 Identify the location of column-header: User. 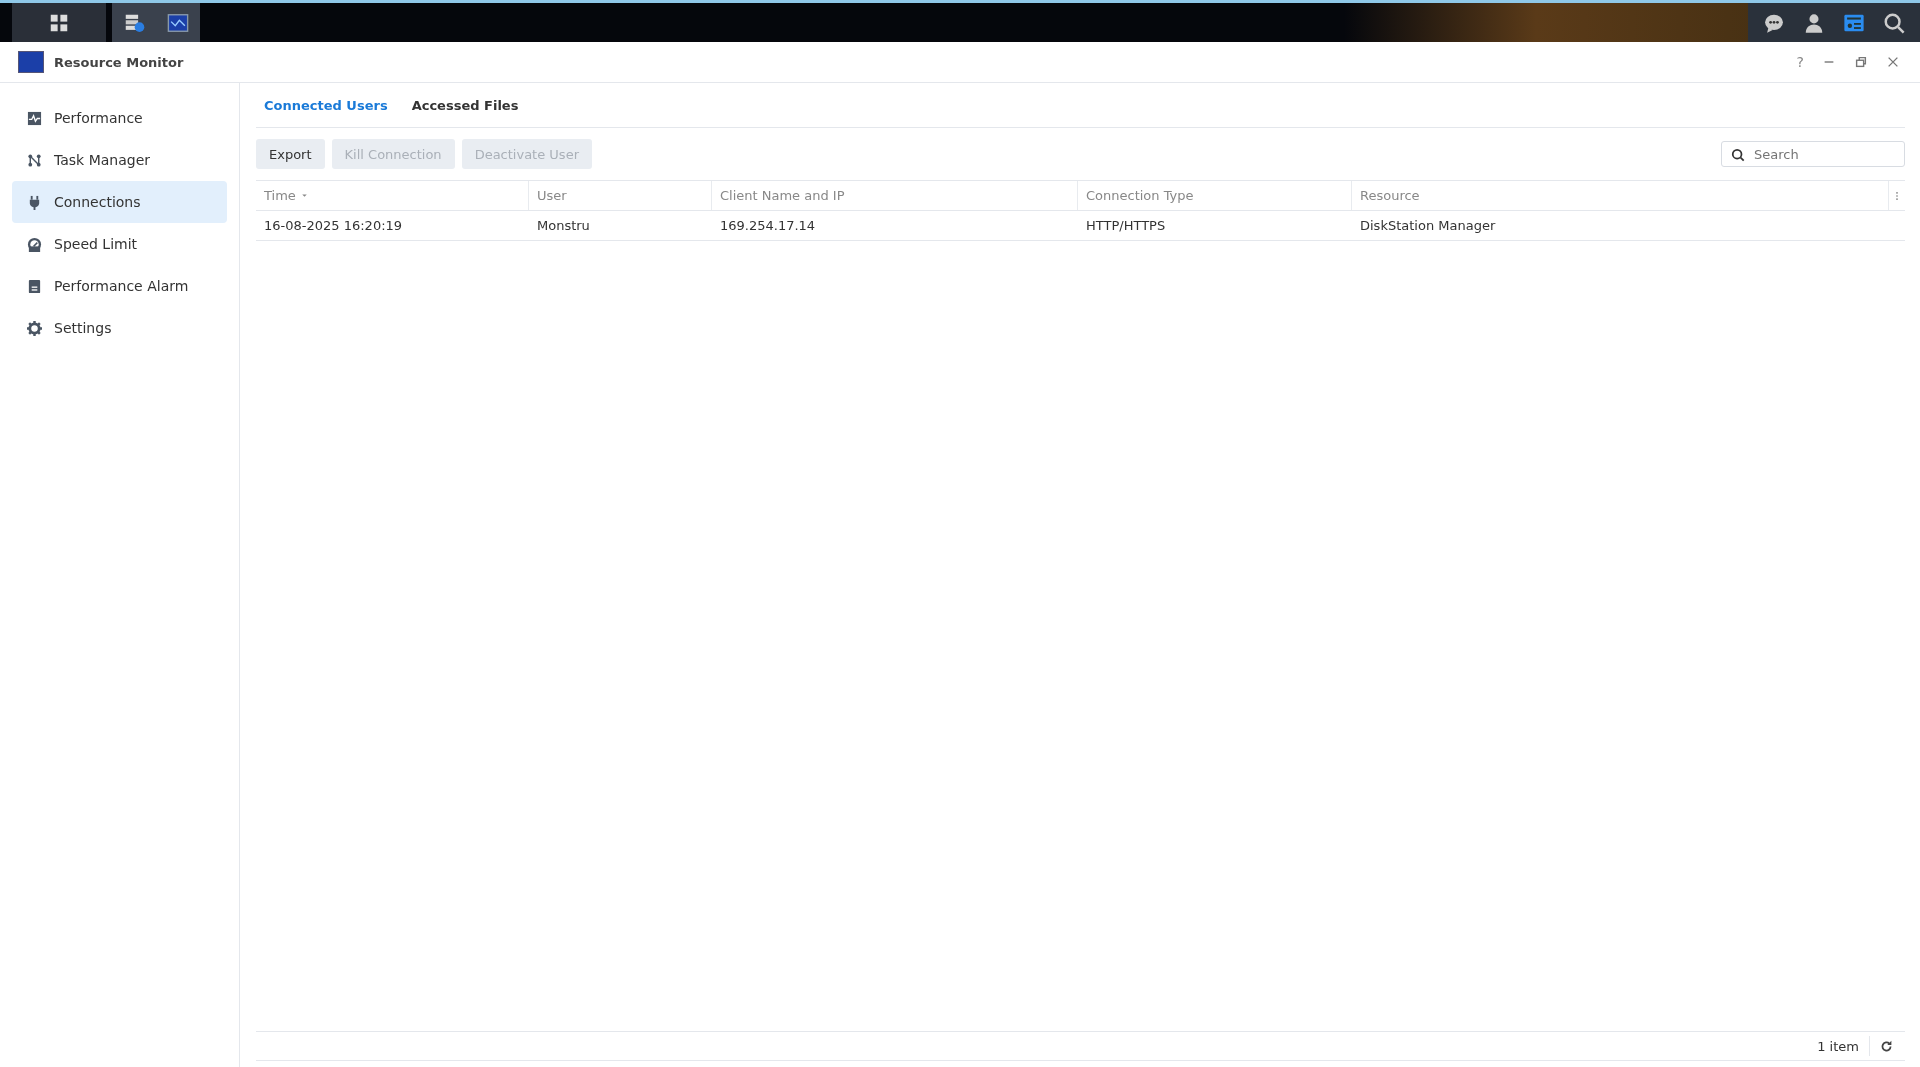
(620, 195).